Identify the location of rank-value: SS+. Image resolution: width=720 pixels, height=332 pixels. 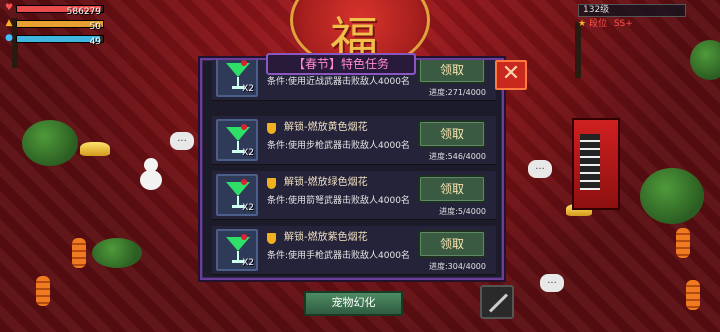
(623, 24).